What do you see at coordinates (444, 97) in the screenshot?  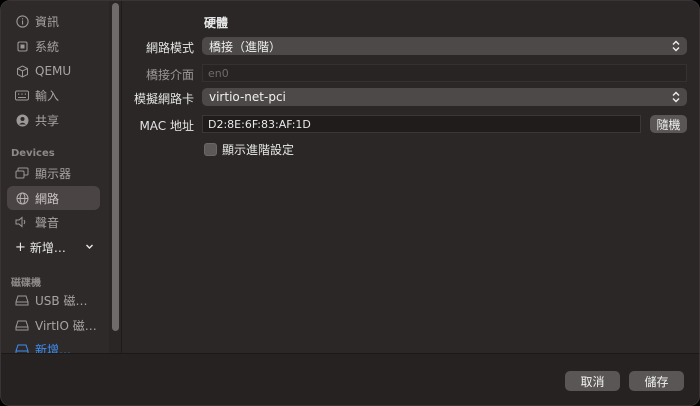 I see `emulated-card-select: virtio-net-pci` at bounding box center [444, 97].